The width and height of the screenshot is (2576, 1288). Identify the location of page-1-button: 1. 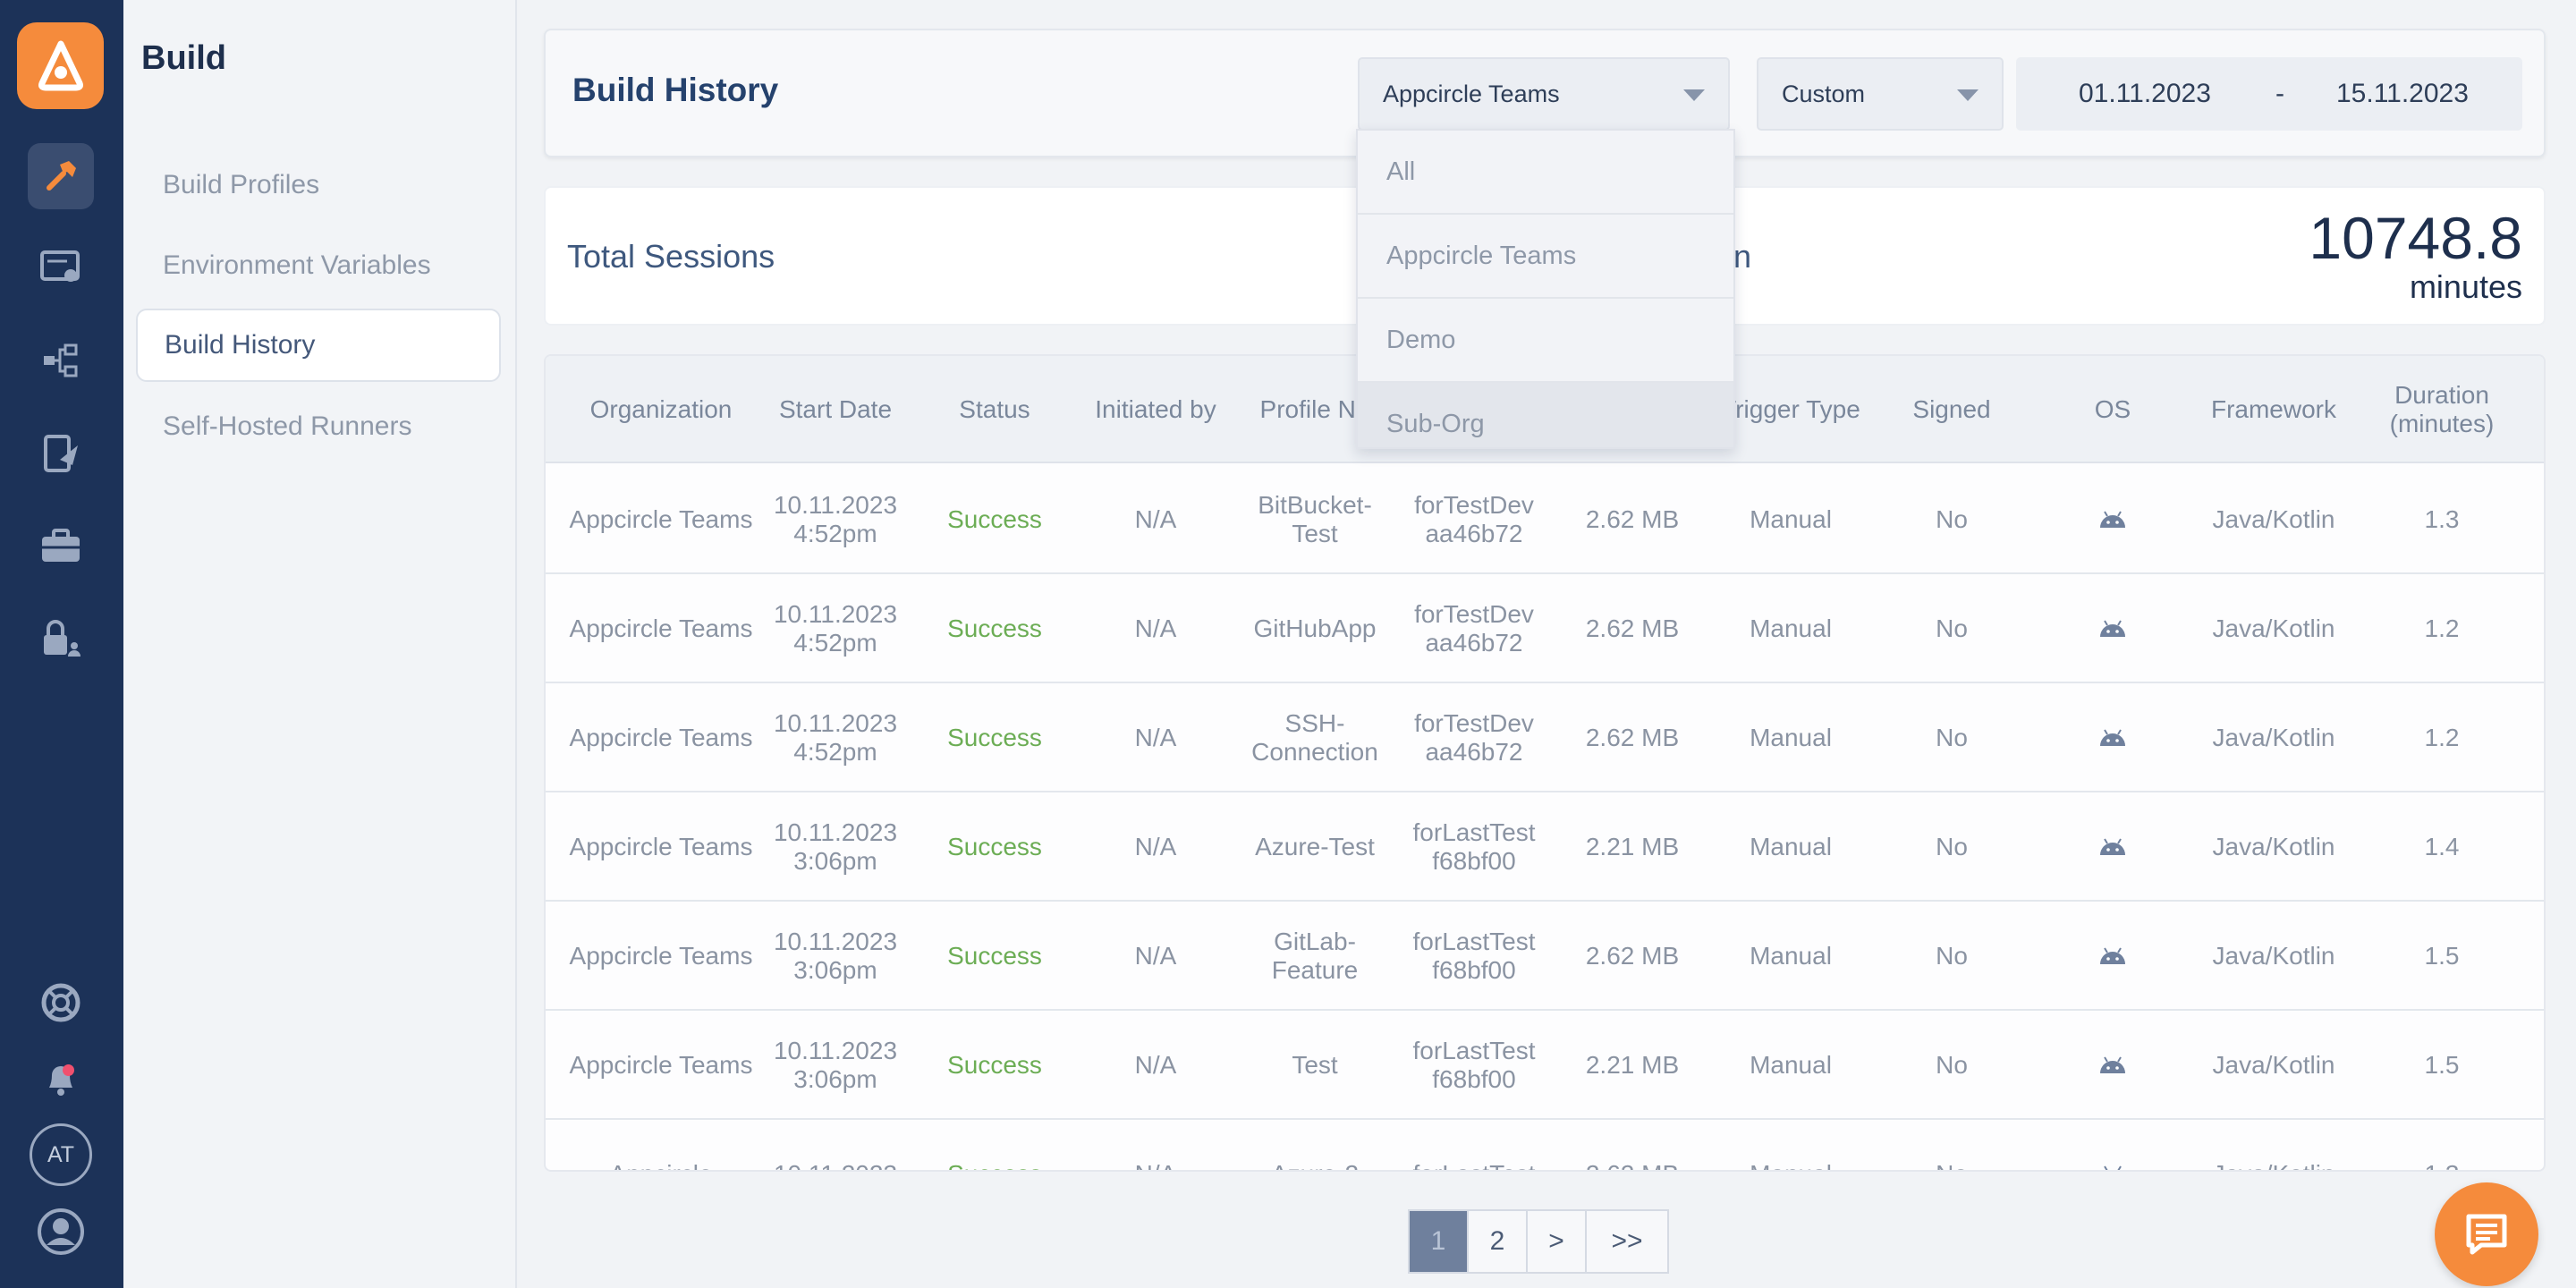
(1438, 1241).